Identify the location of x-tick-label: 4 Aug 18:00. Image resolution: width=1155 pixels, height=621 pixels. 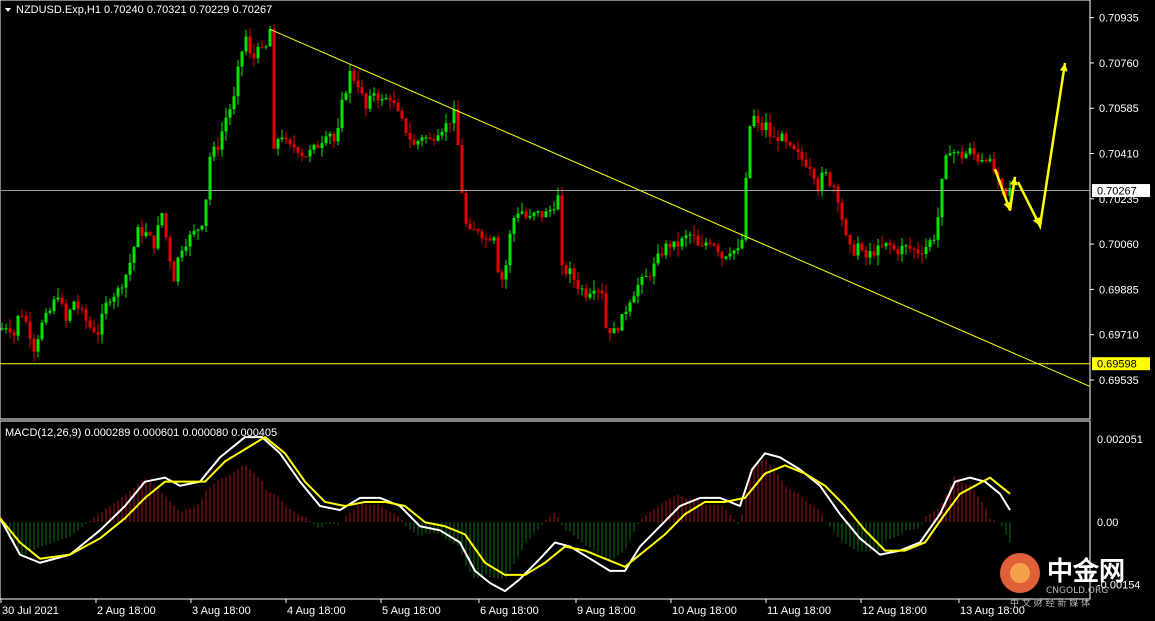
(316, 611).